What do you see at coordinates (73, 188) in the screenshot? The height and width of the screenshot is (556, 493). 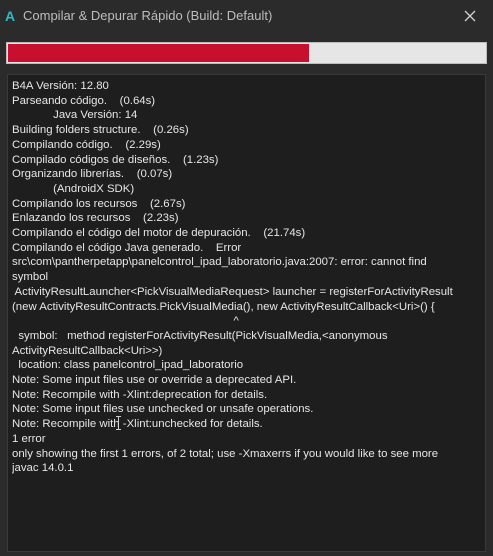 I see `log-line: (AndroidX SDK)` at bounding box center [73, 188].